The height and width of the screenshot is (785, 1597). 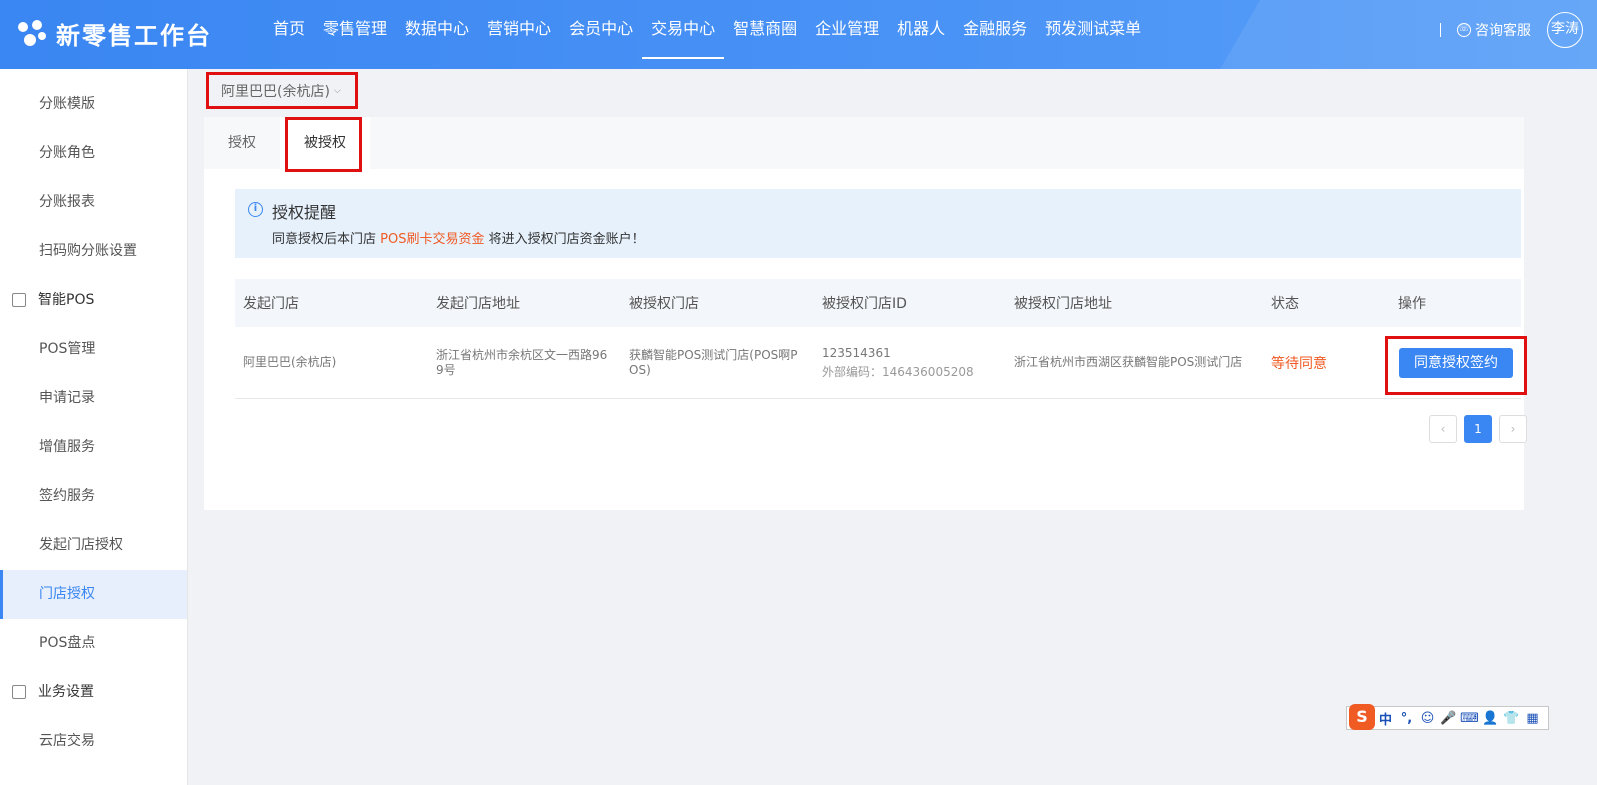 What do you see at coordinates (355, 34) in the screenshot?
I see `nav-retail: 零售管理` at bounding box center [355, 34].